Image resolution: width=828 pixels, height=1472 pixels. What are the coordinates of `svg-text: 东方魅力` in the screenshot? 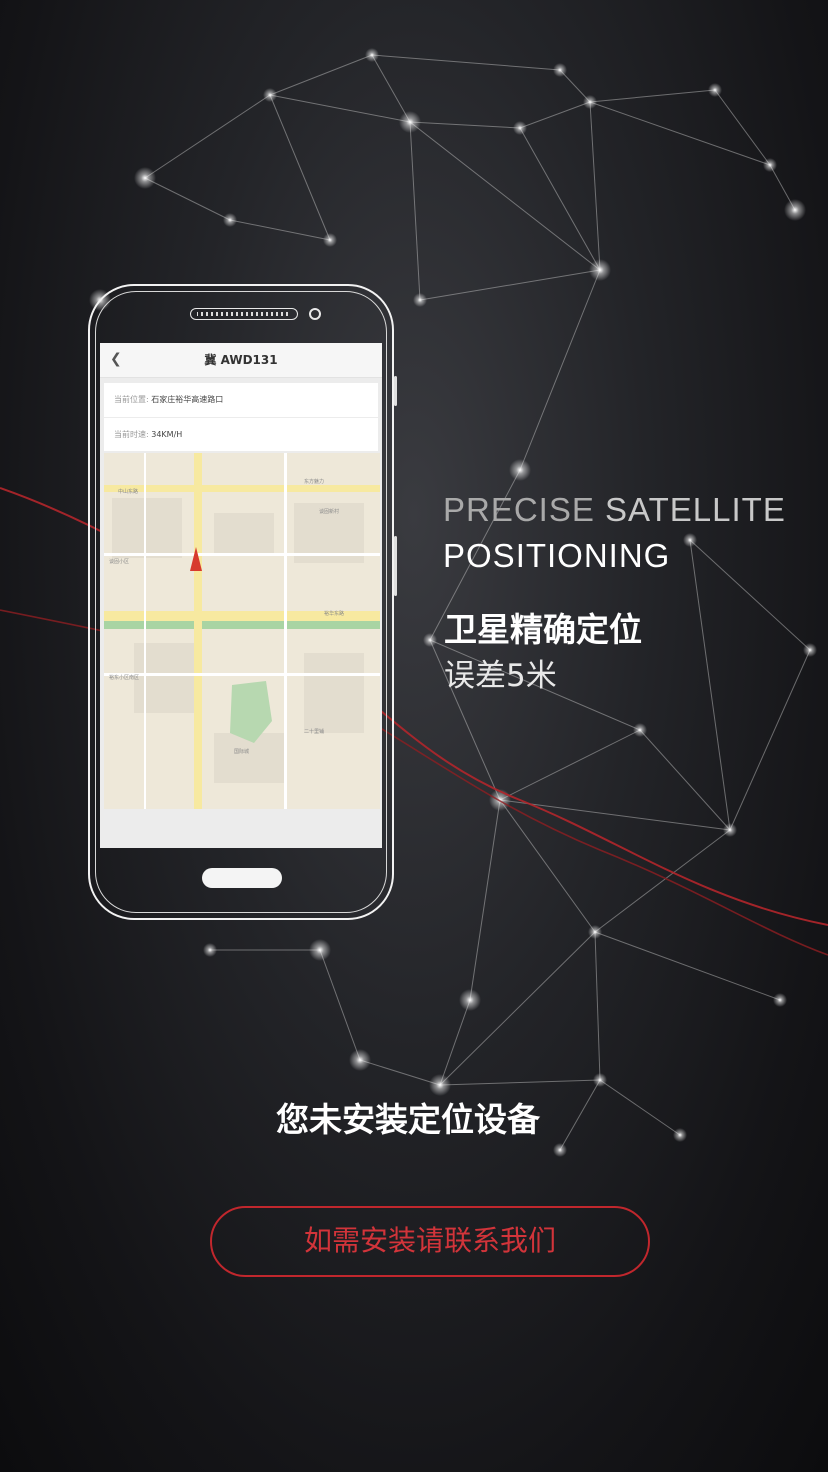 It's located at (314, 481).